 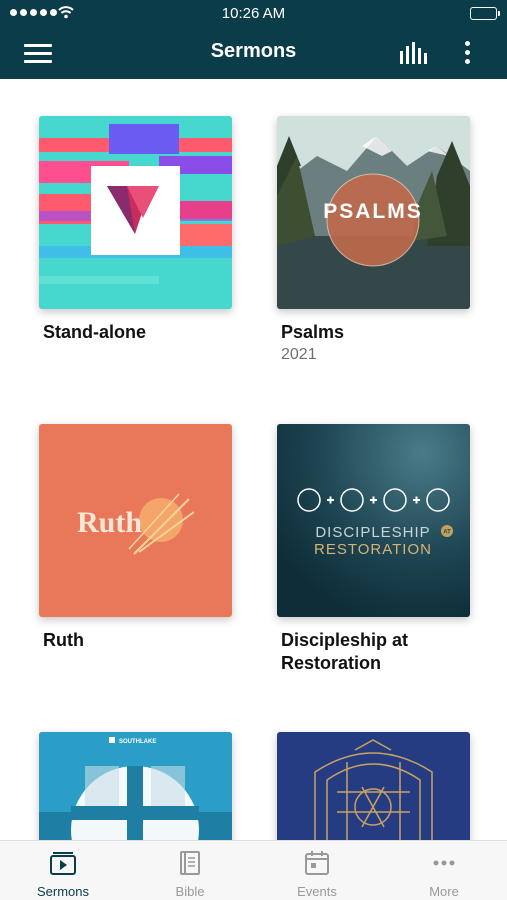 I want to click on status-bar: 10:26 AM, so click(x=253, y=14).